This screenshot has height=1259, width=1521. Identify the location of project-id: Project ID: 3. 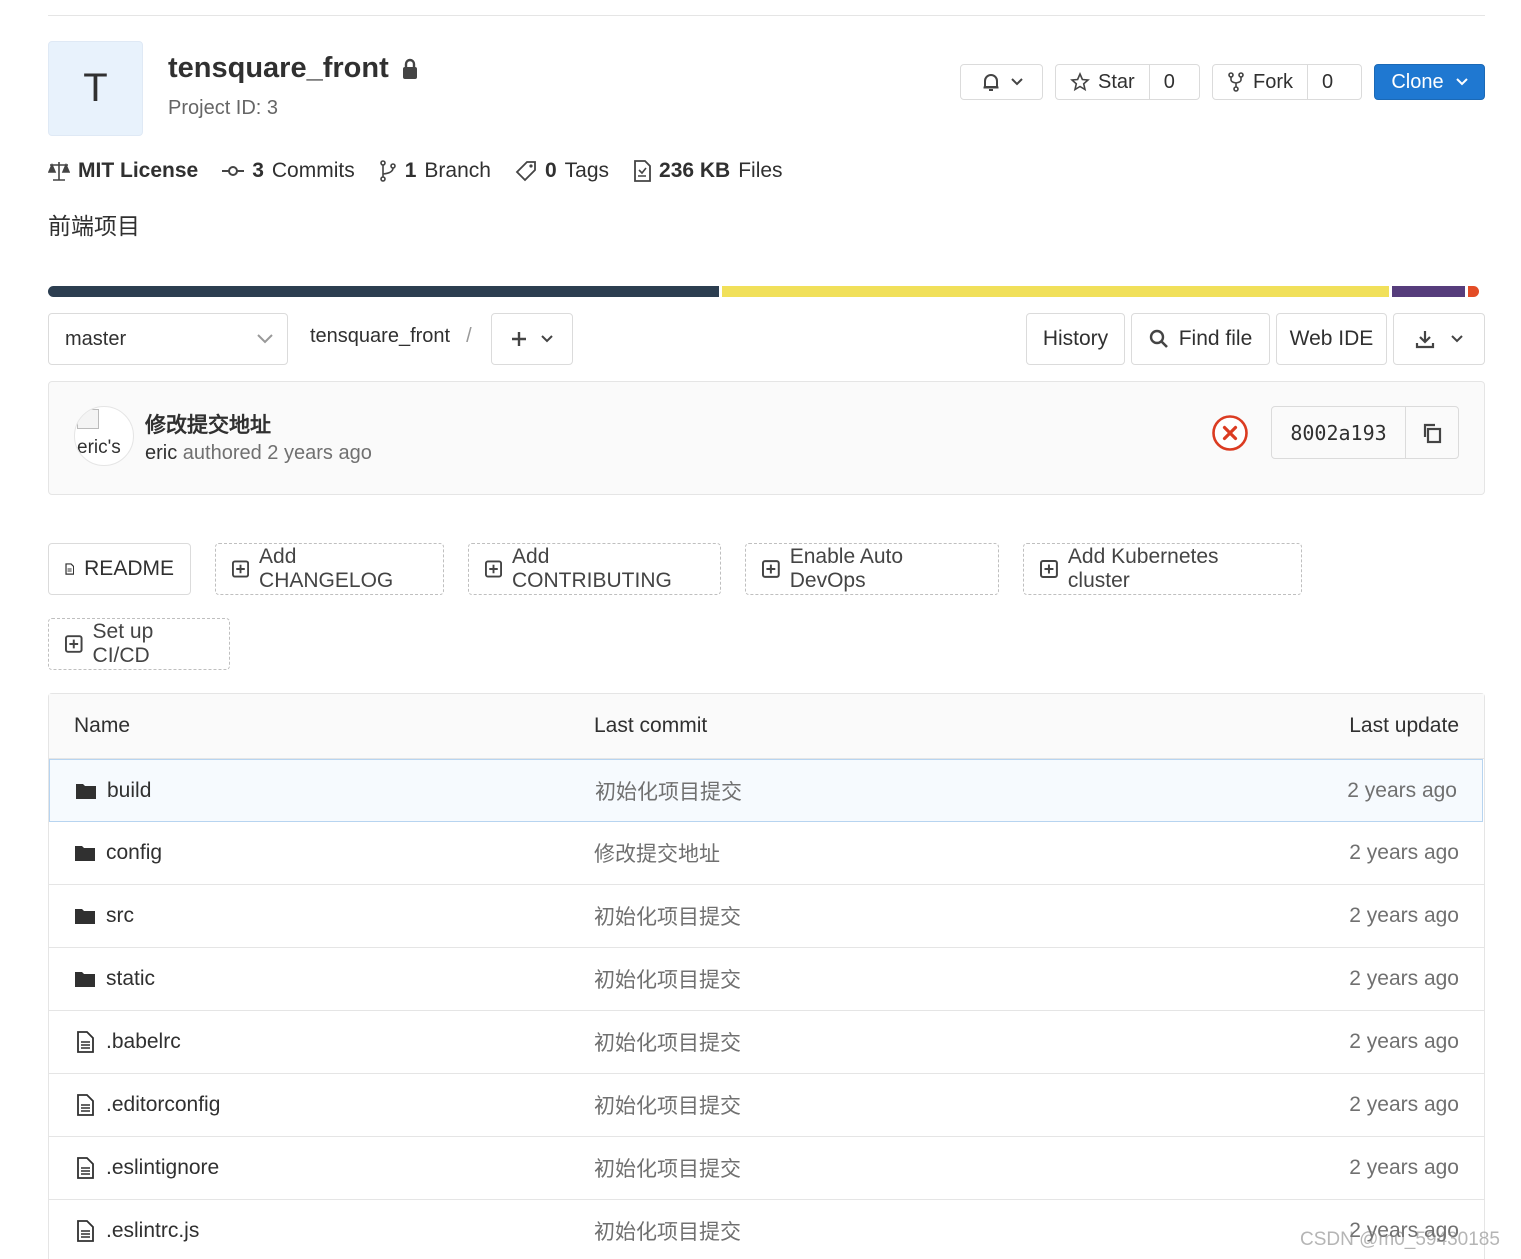
(223, 108).